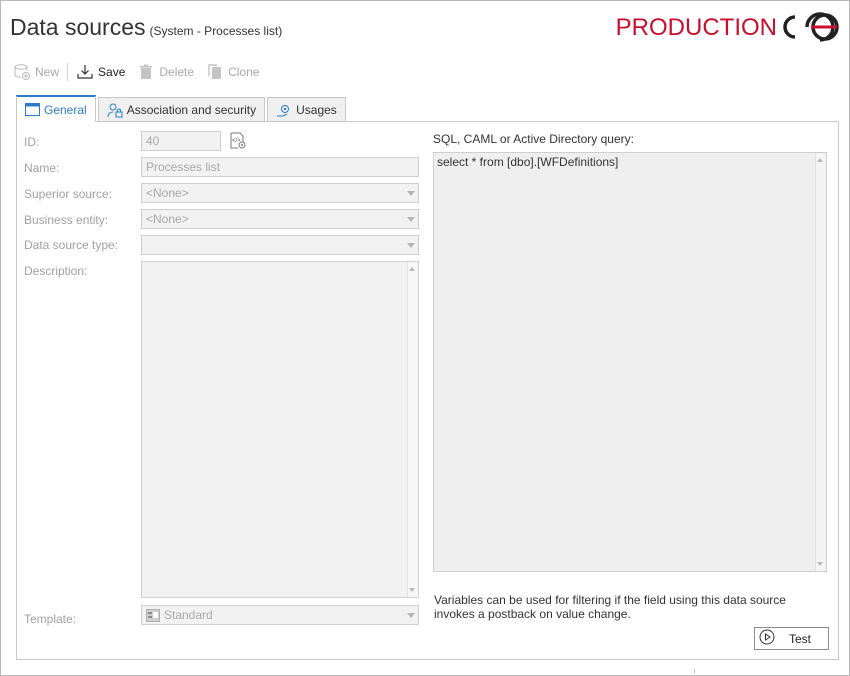 This screenshot has width=850, height=676. Describe the element at coordinates (85, 72) in the screenshot. I see `save-download-icon` at that location.